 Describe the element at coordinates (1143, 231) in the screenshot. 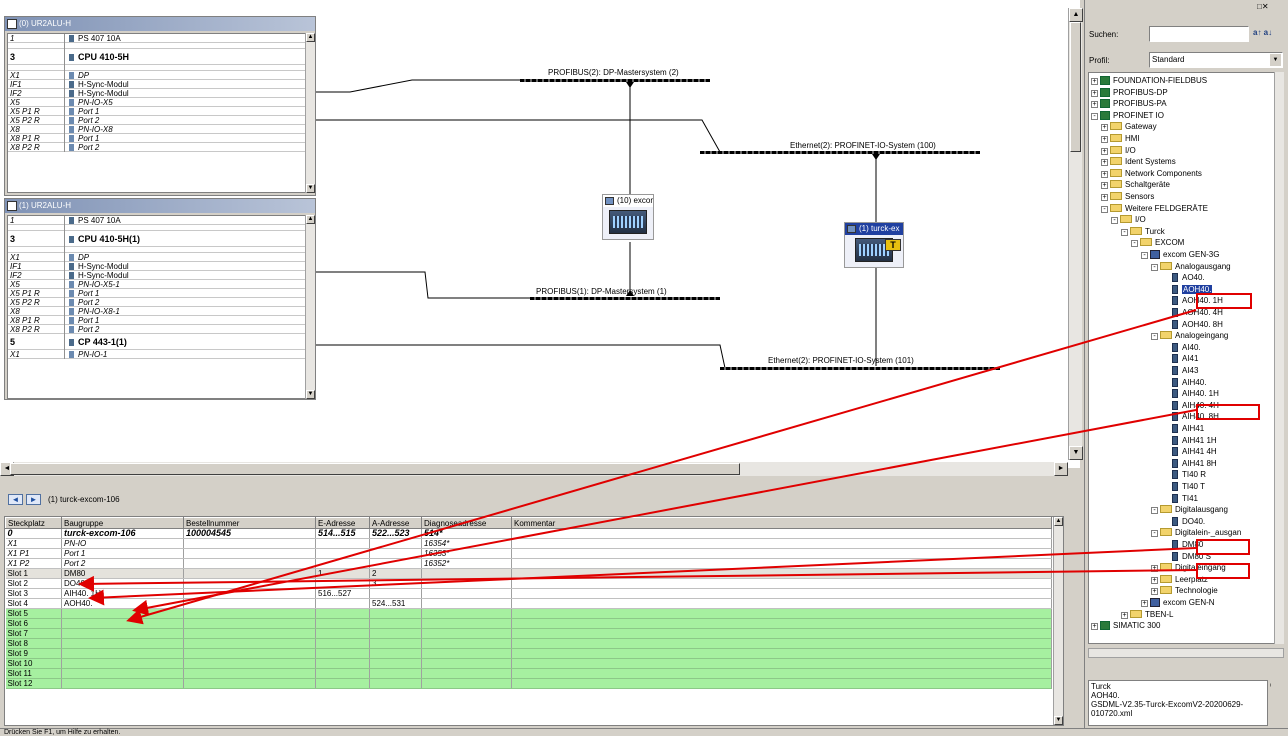

I see `tree-node: - Turck` at that location.